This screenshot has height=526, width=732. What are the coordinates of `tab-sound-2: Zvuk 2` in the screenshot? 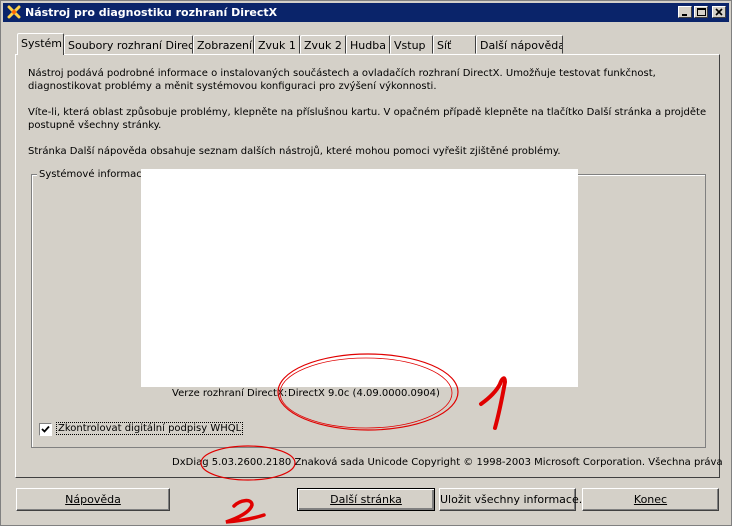 It's located at (323, 44).